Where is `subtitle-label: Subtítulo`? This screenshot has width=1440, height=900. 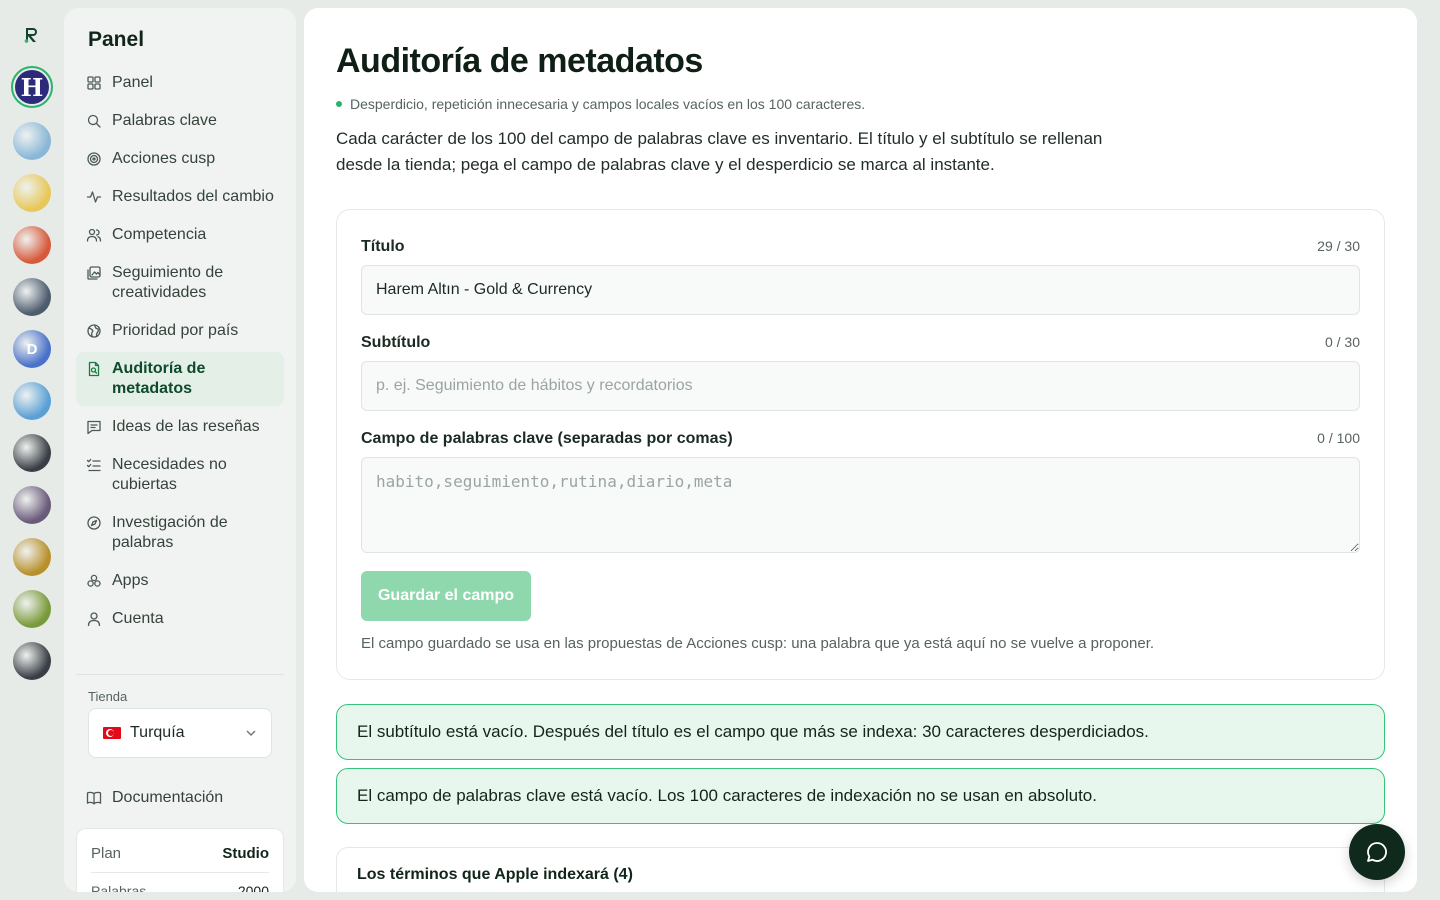
subtitle-label: Subtítulo is located at coordinates (396, 342).